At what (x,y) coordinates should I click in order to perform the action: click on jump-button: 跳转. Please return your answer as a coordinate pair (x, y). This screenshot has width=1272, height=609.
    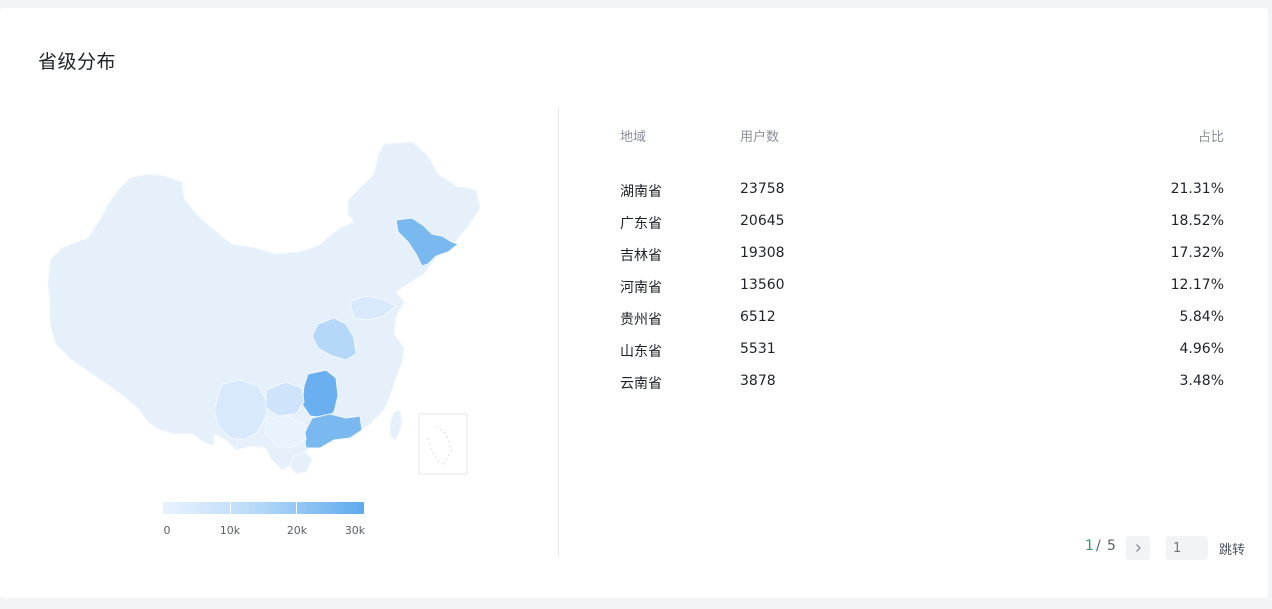
    Looking at the image, I should click on (1232, 548).